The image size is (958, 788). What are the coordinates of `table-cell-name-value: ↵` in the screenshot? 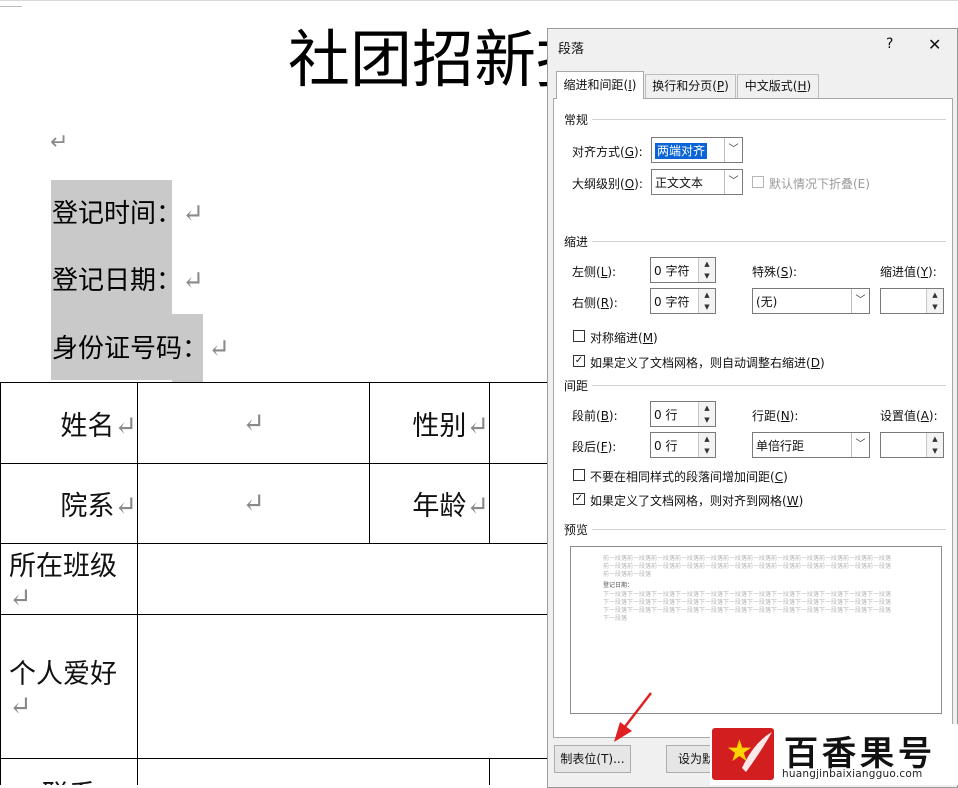 It's located at (253, 423).